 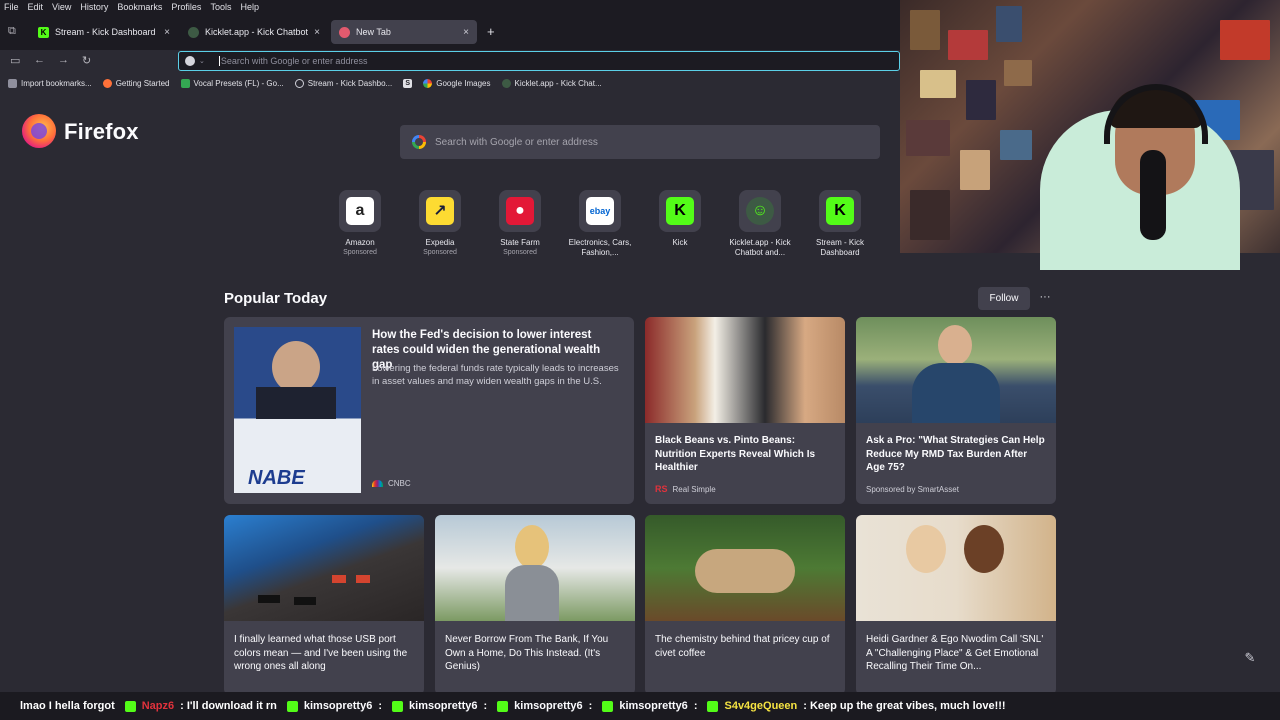 What do you see at coordinates (11, 7) in the screenshot?
I see `menu-file: File` at bounding box center [11, 7].